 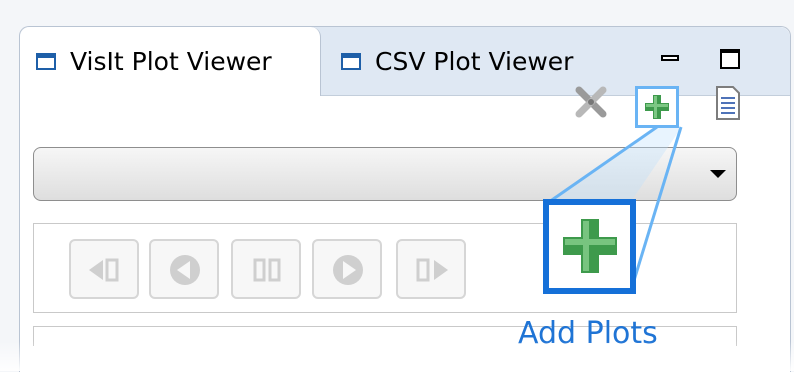 I want to click on add-plot-zoom-callout, so click(x=589, y=246).